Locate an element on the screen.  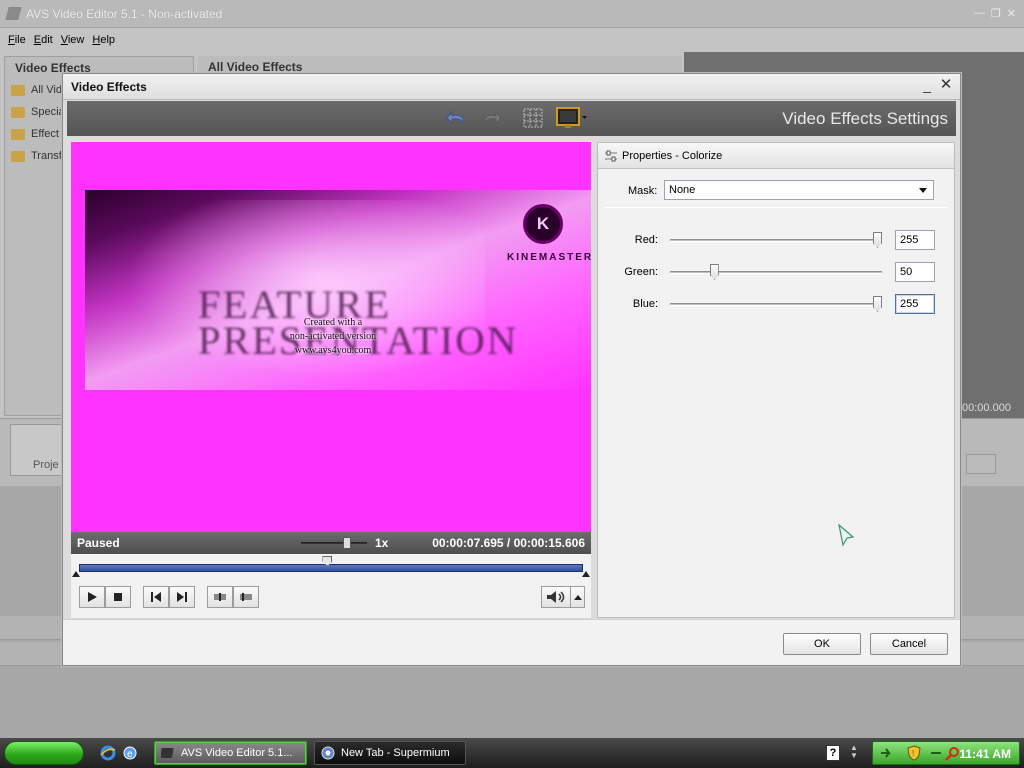
network-tray-icon is located at coordinates (936, 753).